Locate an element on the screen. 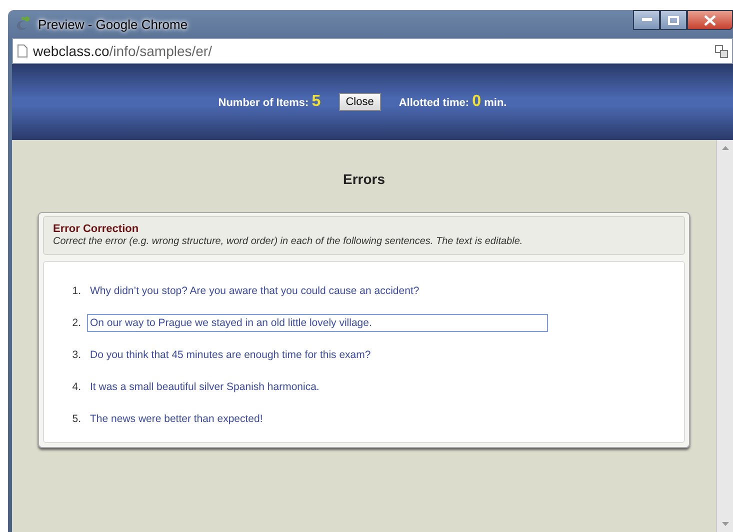 The height and width of the screenshot is (532, 733). minimize-button is located at coordinates (646, 20).